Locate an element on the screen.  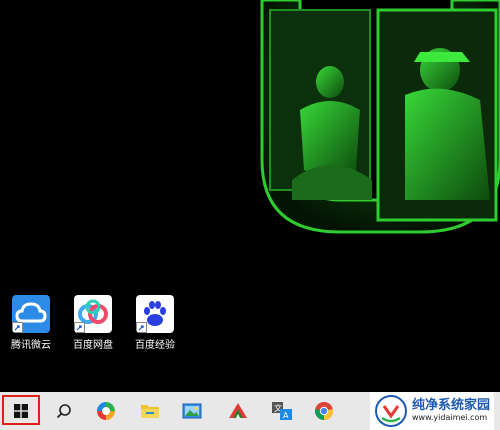
wps-icon is located at coordinates (238, 410).